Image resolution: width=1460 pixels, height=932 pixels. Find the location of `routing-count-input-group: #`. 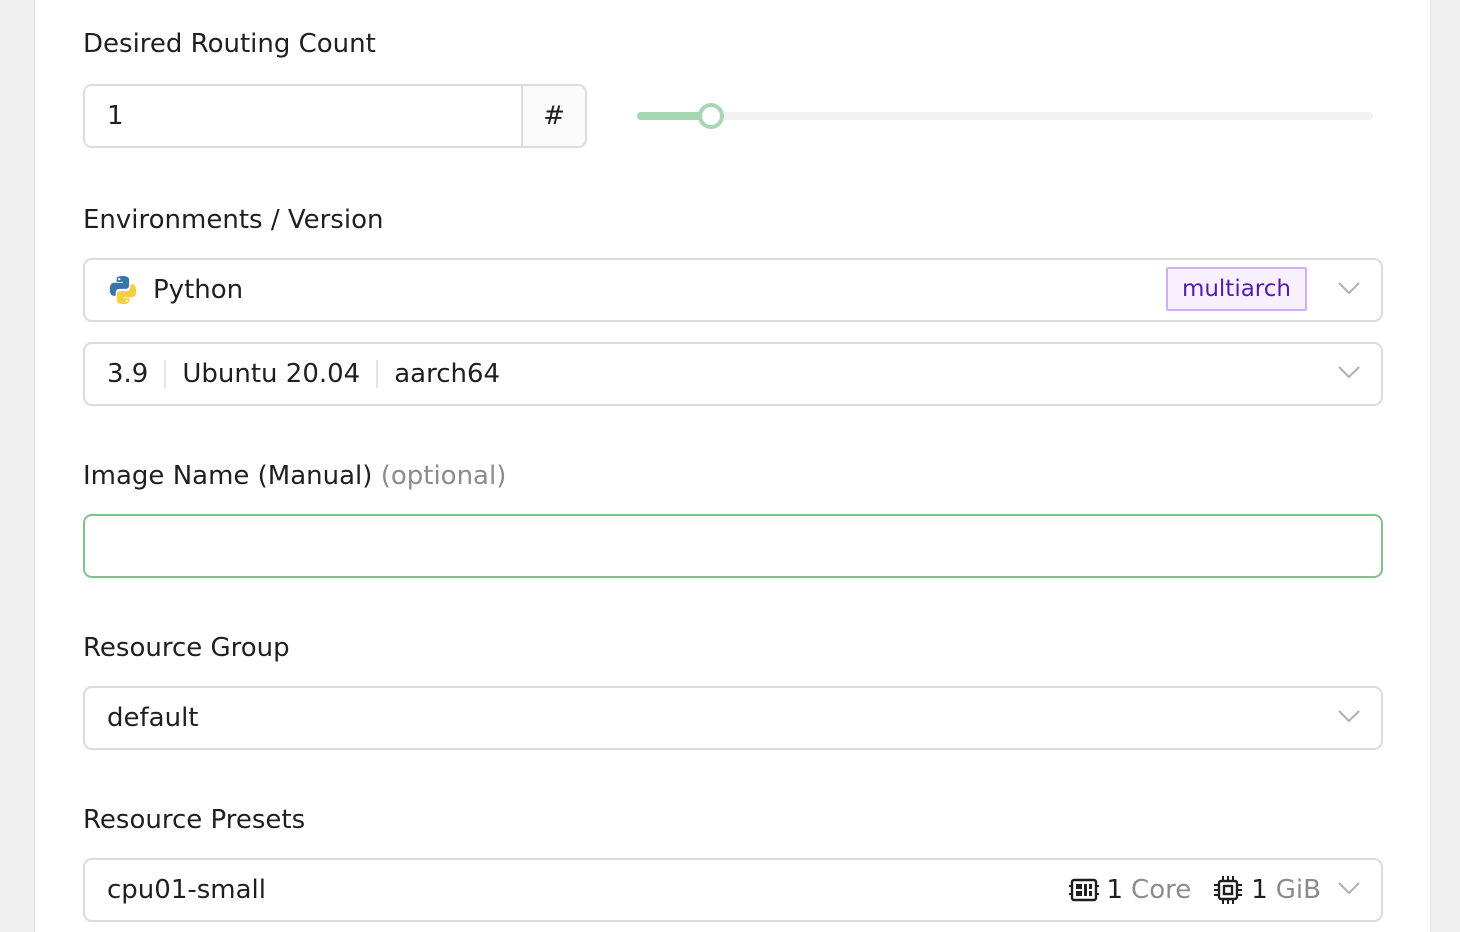

routing-count-input-group: # is located at coordinates (335, 116).